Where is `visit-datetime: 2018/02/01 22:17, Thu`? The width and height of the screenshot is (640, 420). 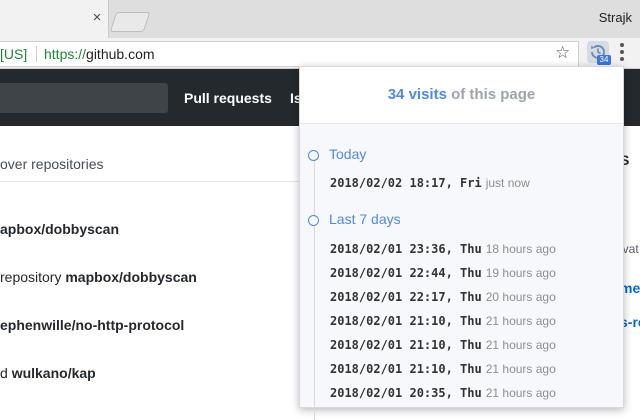 visit-datetime: 2018/02/01 22:17, Thu is located at coordinates (406, 297).